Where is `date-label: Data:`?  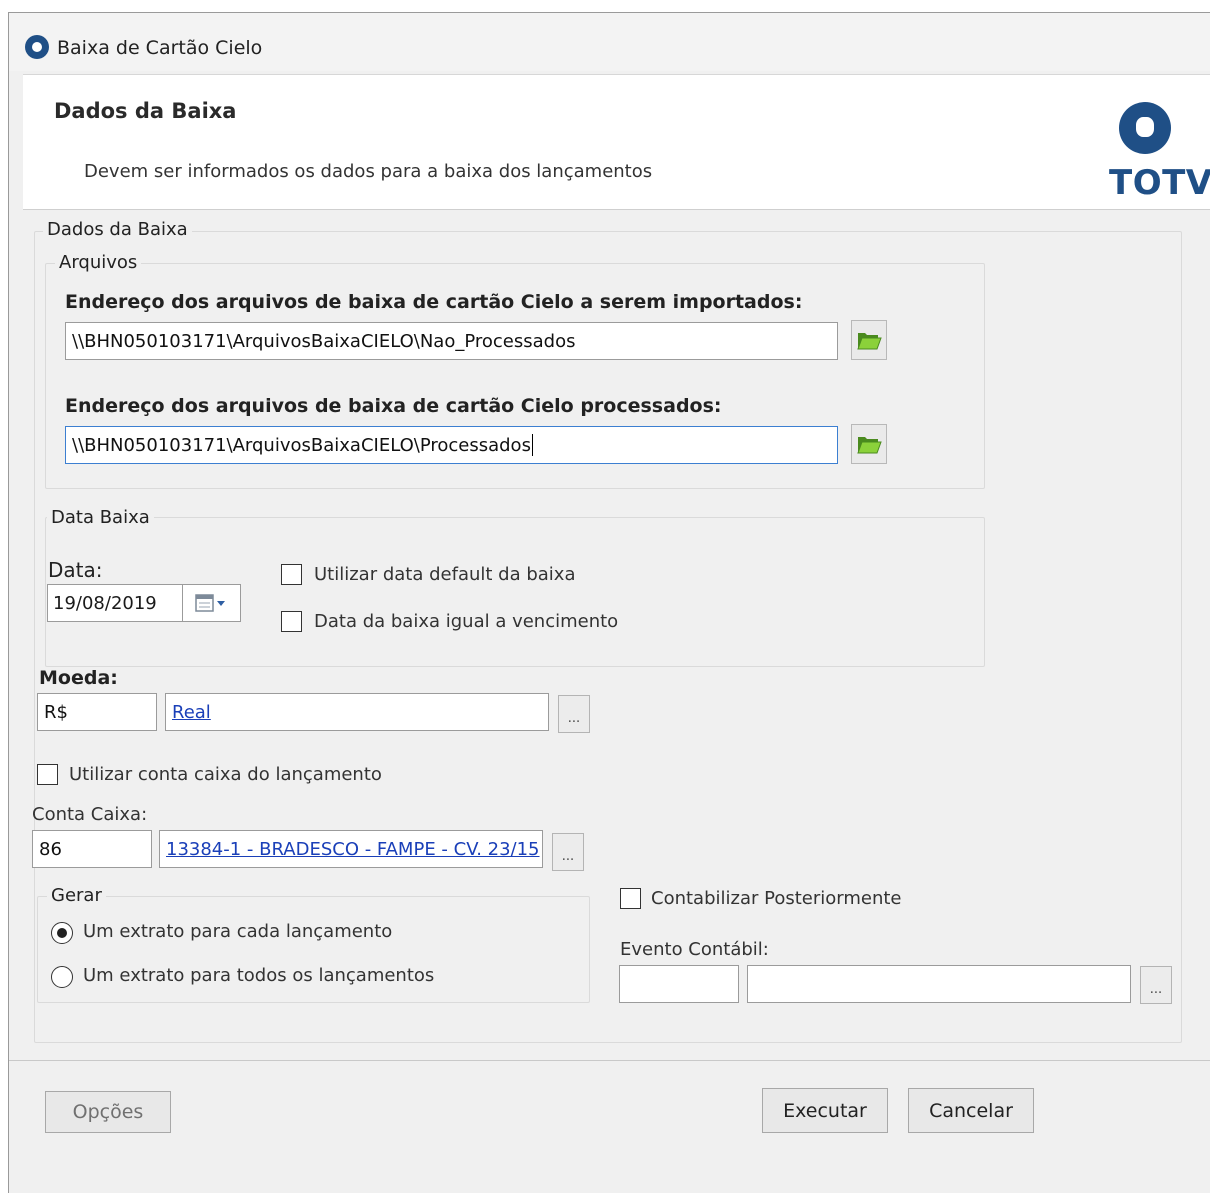 date-label: Data: is located at coordinates (75, 570).